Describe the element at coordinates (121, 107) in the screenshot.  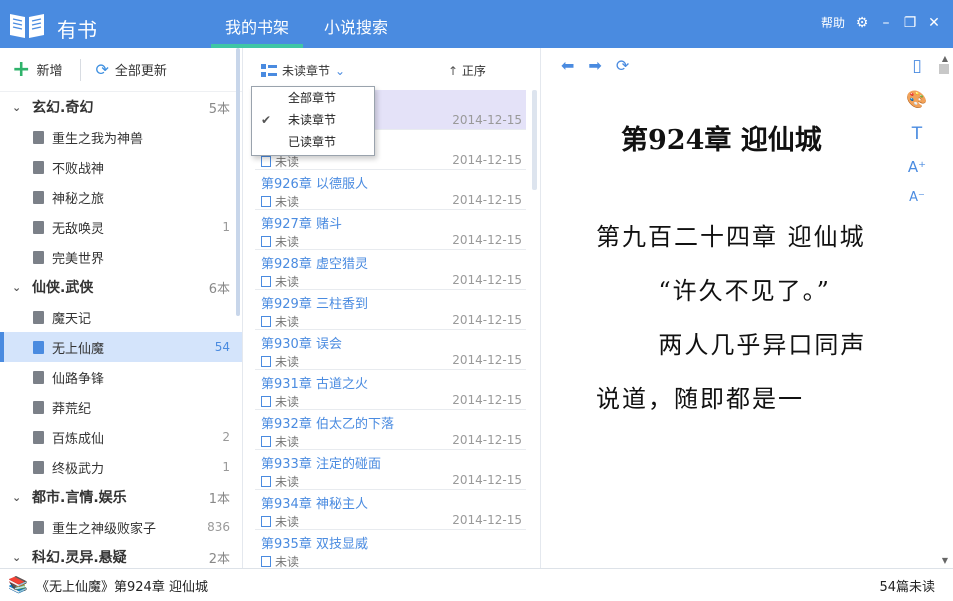
I see `category-fantasy: ⌄ 玄幻.奇幻 5本` at that location.